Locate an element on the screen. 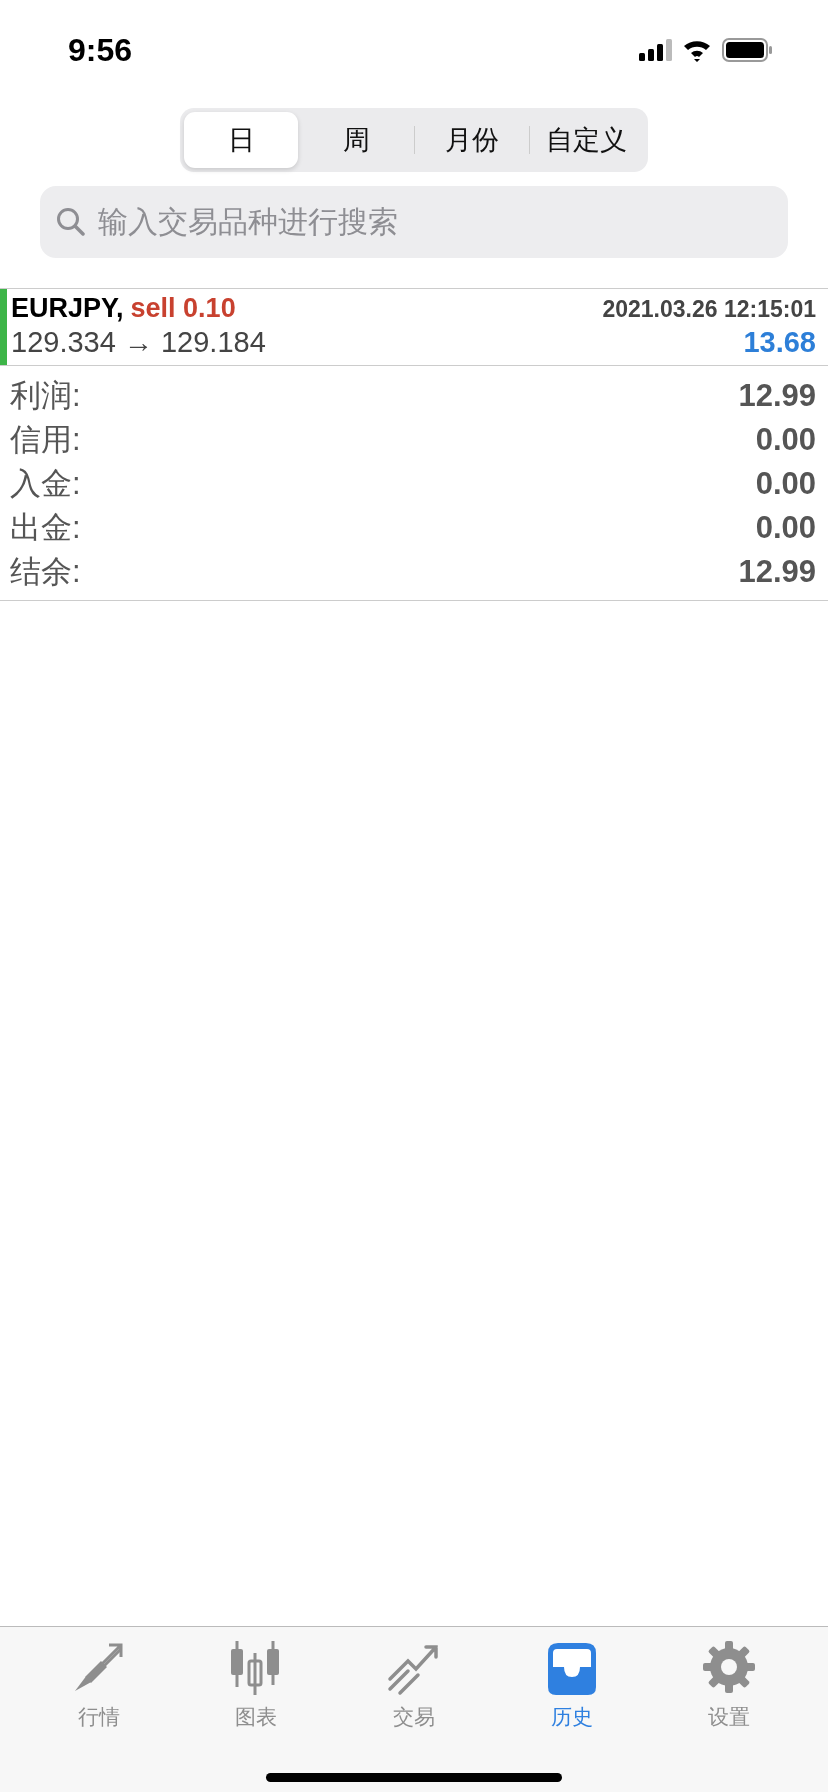 The image size is (828, 1792). segment-tab: 自定义 is located at coordinates (586, 140).